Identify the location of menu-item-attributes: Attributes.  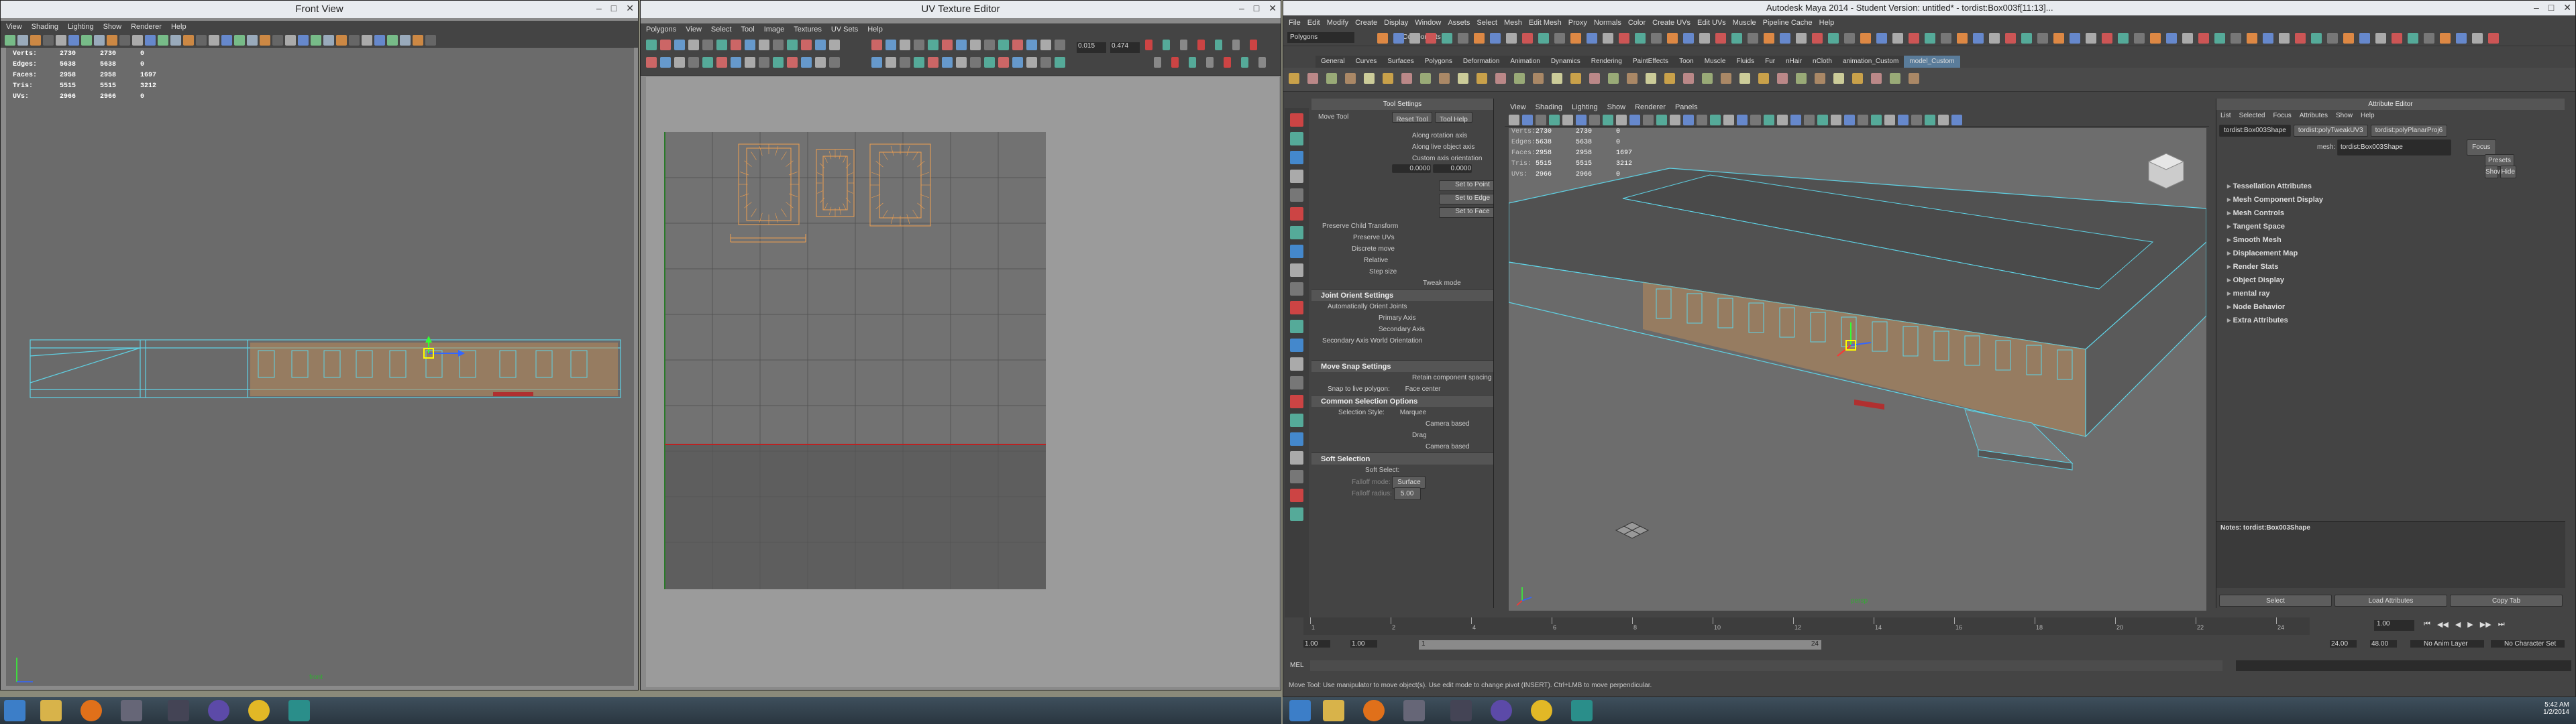
(2314, 116).